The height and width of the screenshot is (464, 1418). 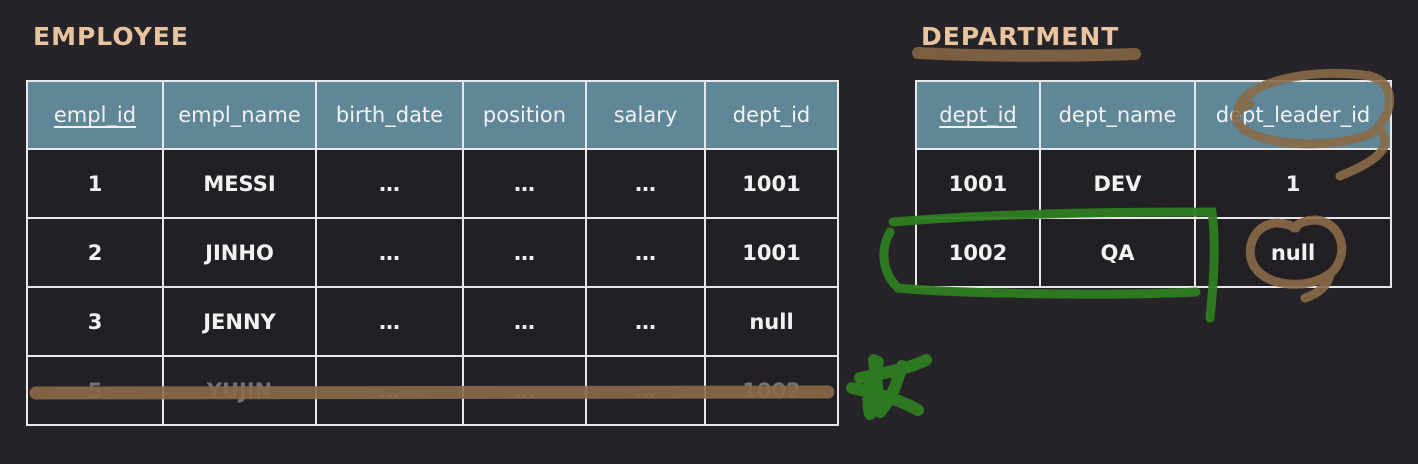 I want to click on deleted-table-row: 5 YUJIN … … … 1002, so click(x=432, y=390).